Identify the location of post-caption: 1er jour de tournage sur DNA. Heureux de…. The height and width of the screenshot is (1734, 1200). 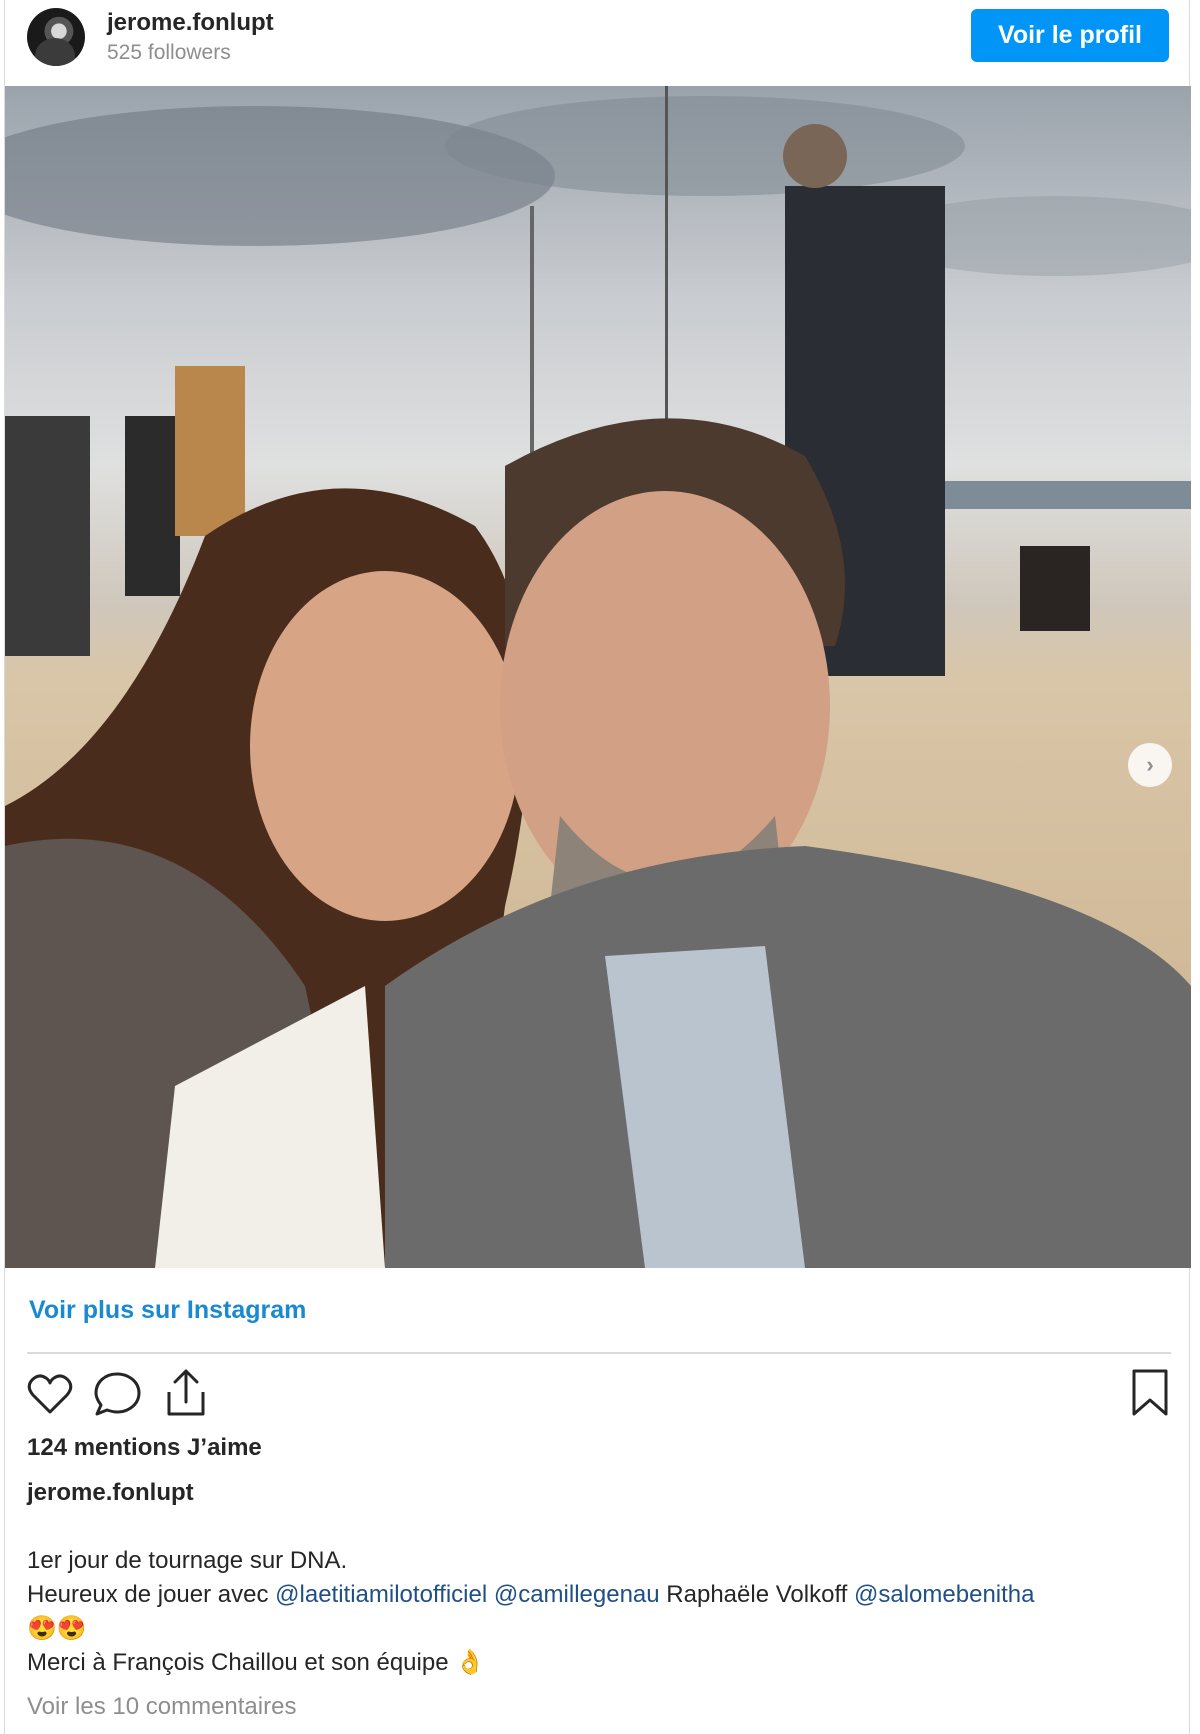
(602, 1612).